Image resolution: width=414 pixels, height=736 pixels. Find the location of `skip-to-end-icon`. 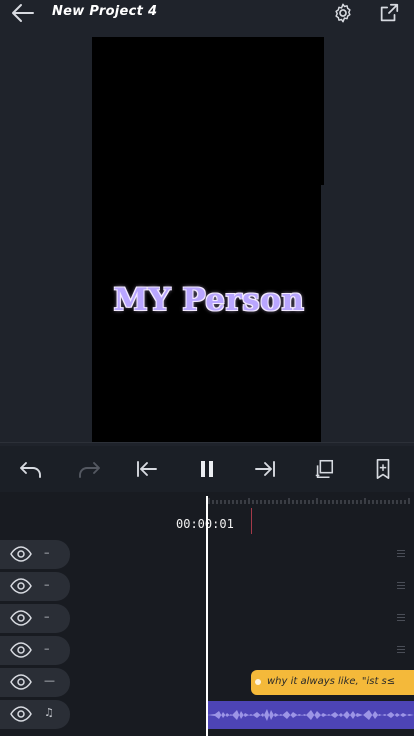

skip-to-end-icon is located at coordinates (265, 469).